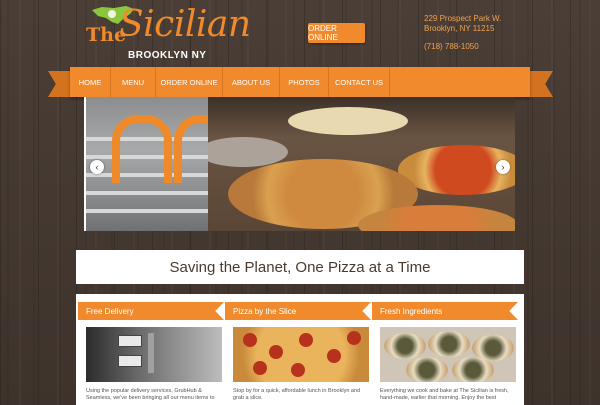  I want to click on logo-name-text: Sicilian, so click(185, 24).